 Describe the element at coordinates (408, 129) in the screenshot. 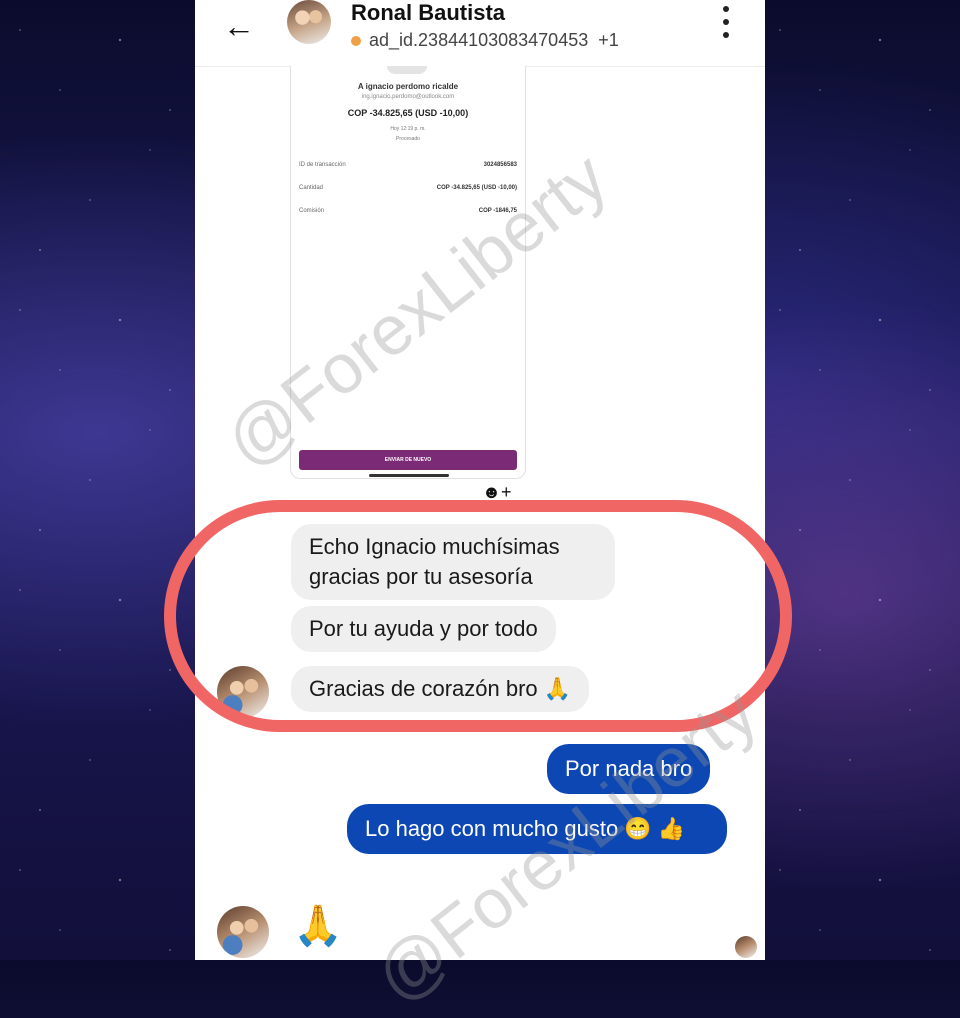

I see `receipt-time: Hoy 12:19 p. m.` at that location.